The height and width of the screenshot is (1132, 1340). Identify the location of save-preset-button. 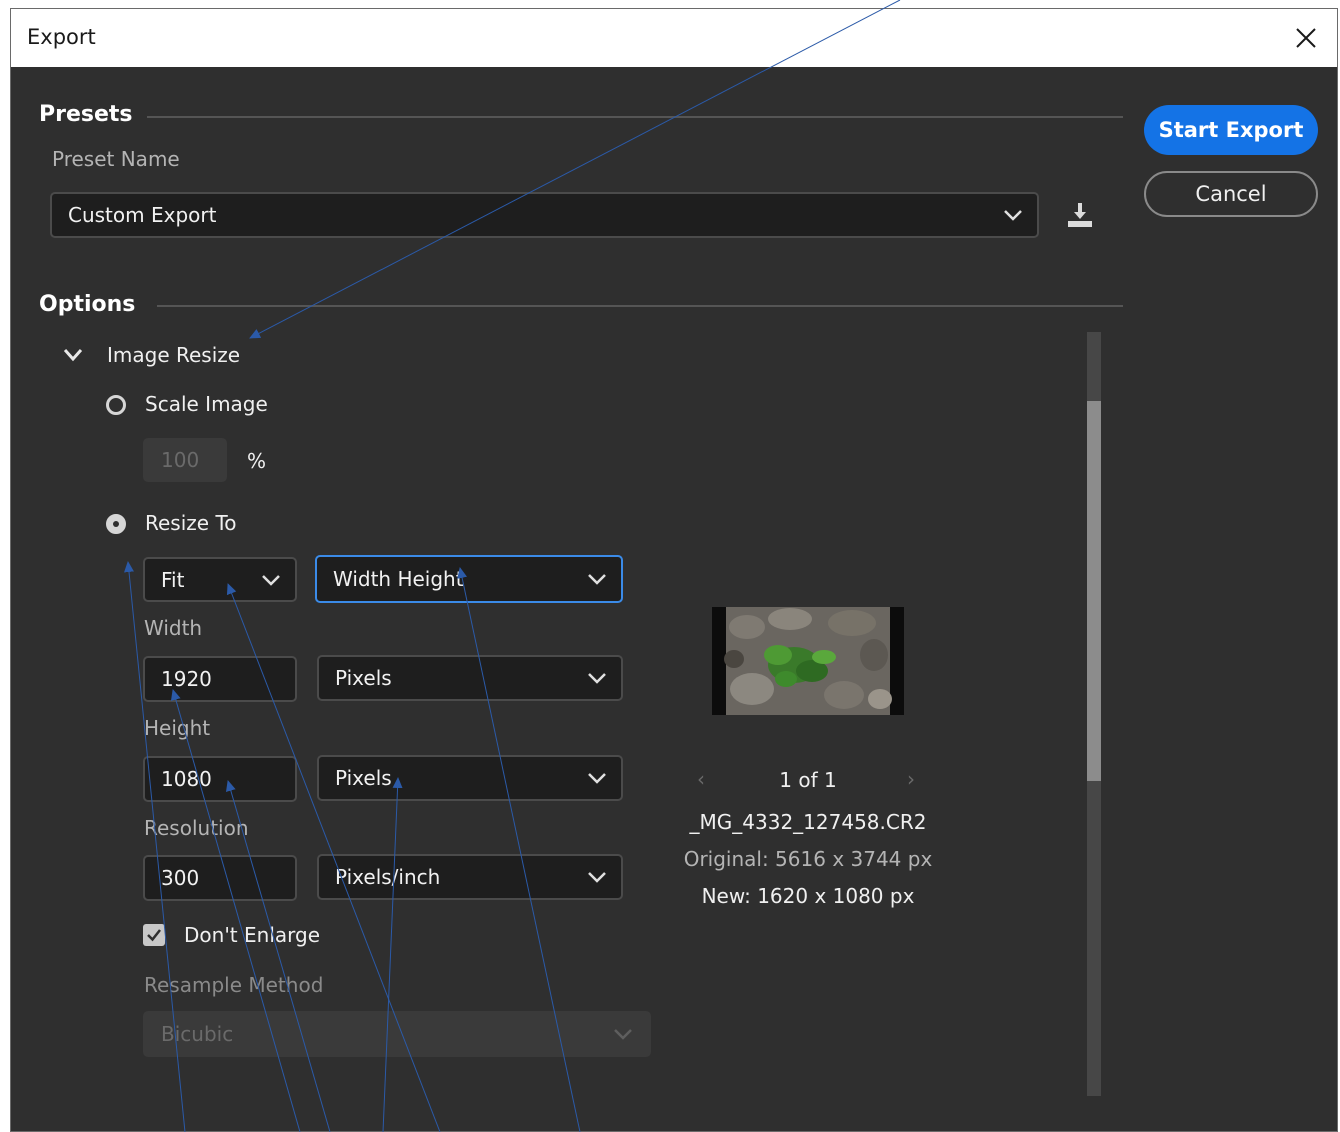
(1081, 215).